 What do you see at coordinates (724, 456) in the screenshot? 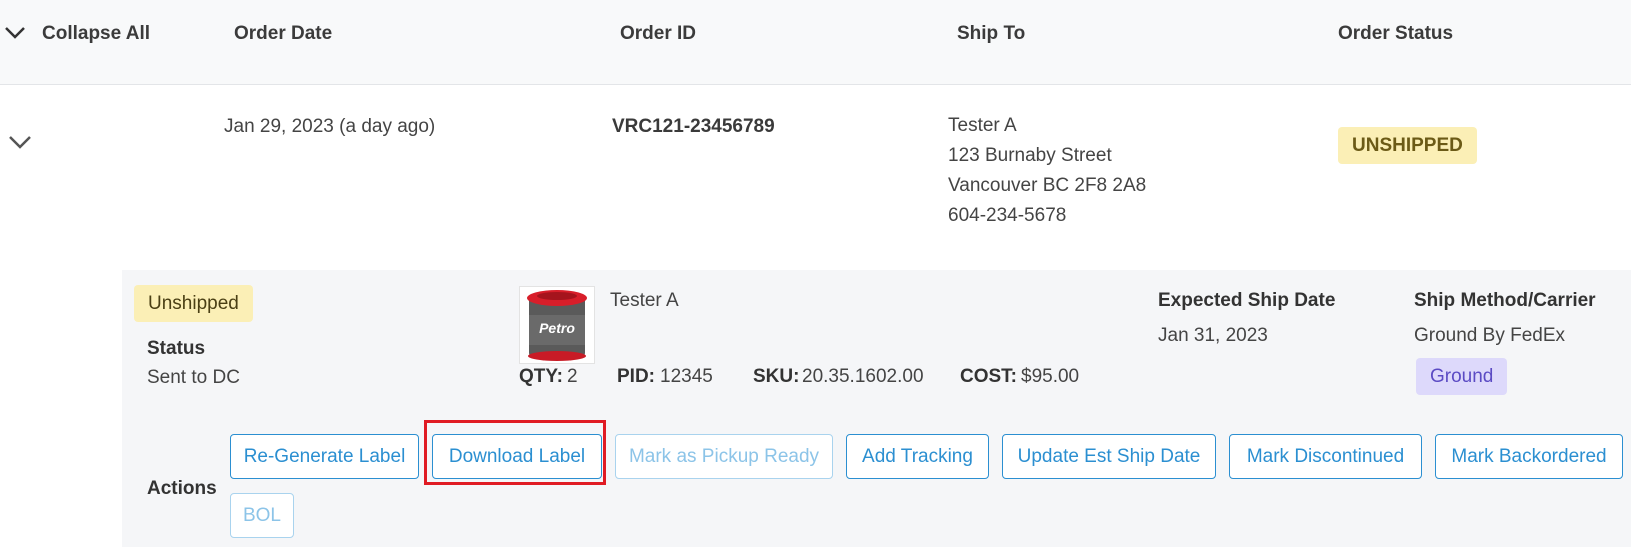
I see `mark-pickup-ready-button: Mark as Pickup Ready` at bounding box center [724, 456].